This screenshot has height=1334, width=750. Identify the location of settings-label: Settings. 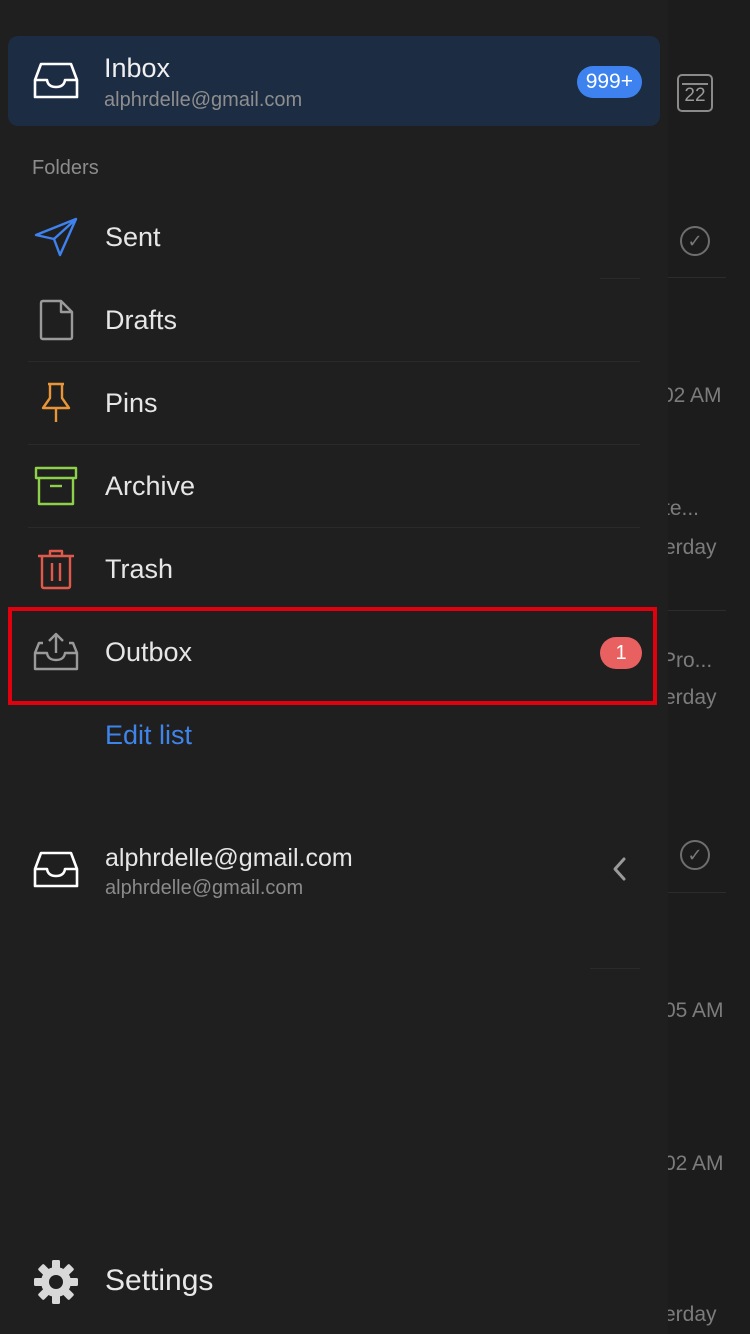
(159, 1280).